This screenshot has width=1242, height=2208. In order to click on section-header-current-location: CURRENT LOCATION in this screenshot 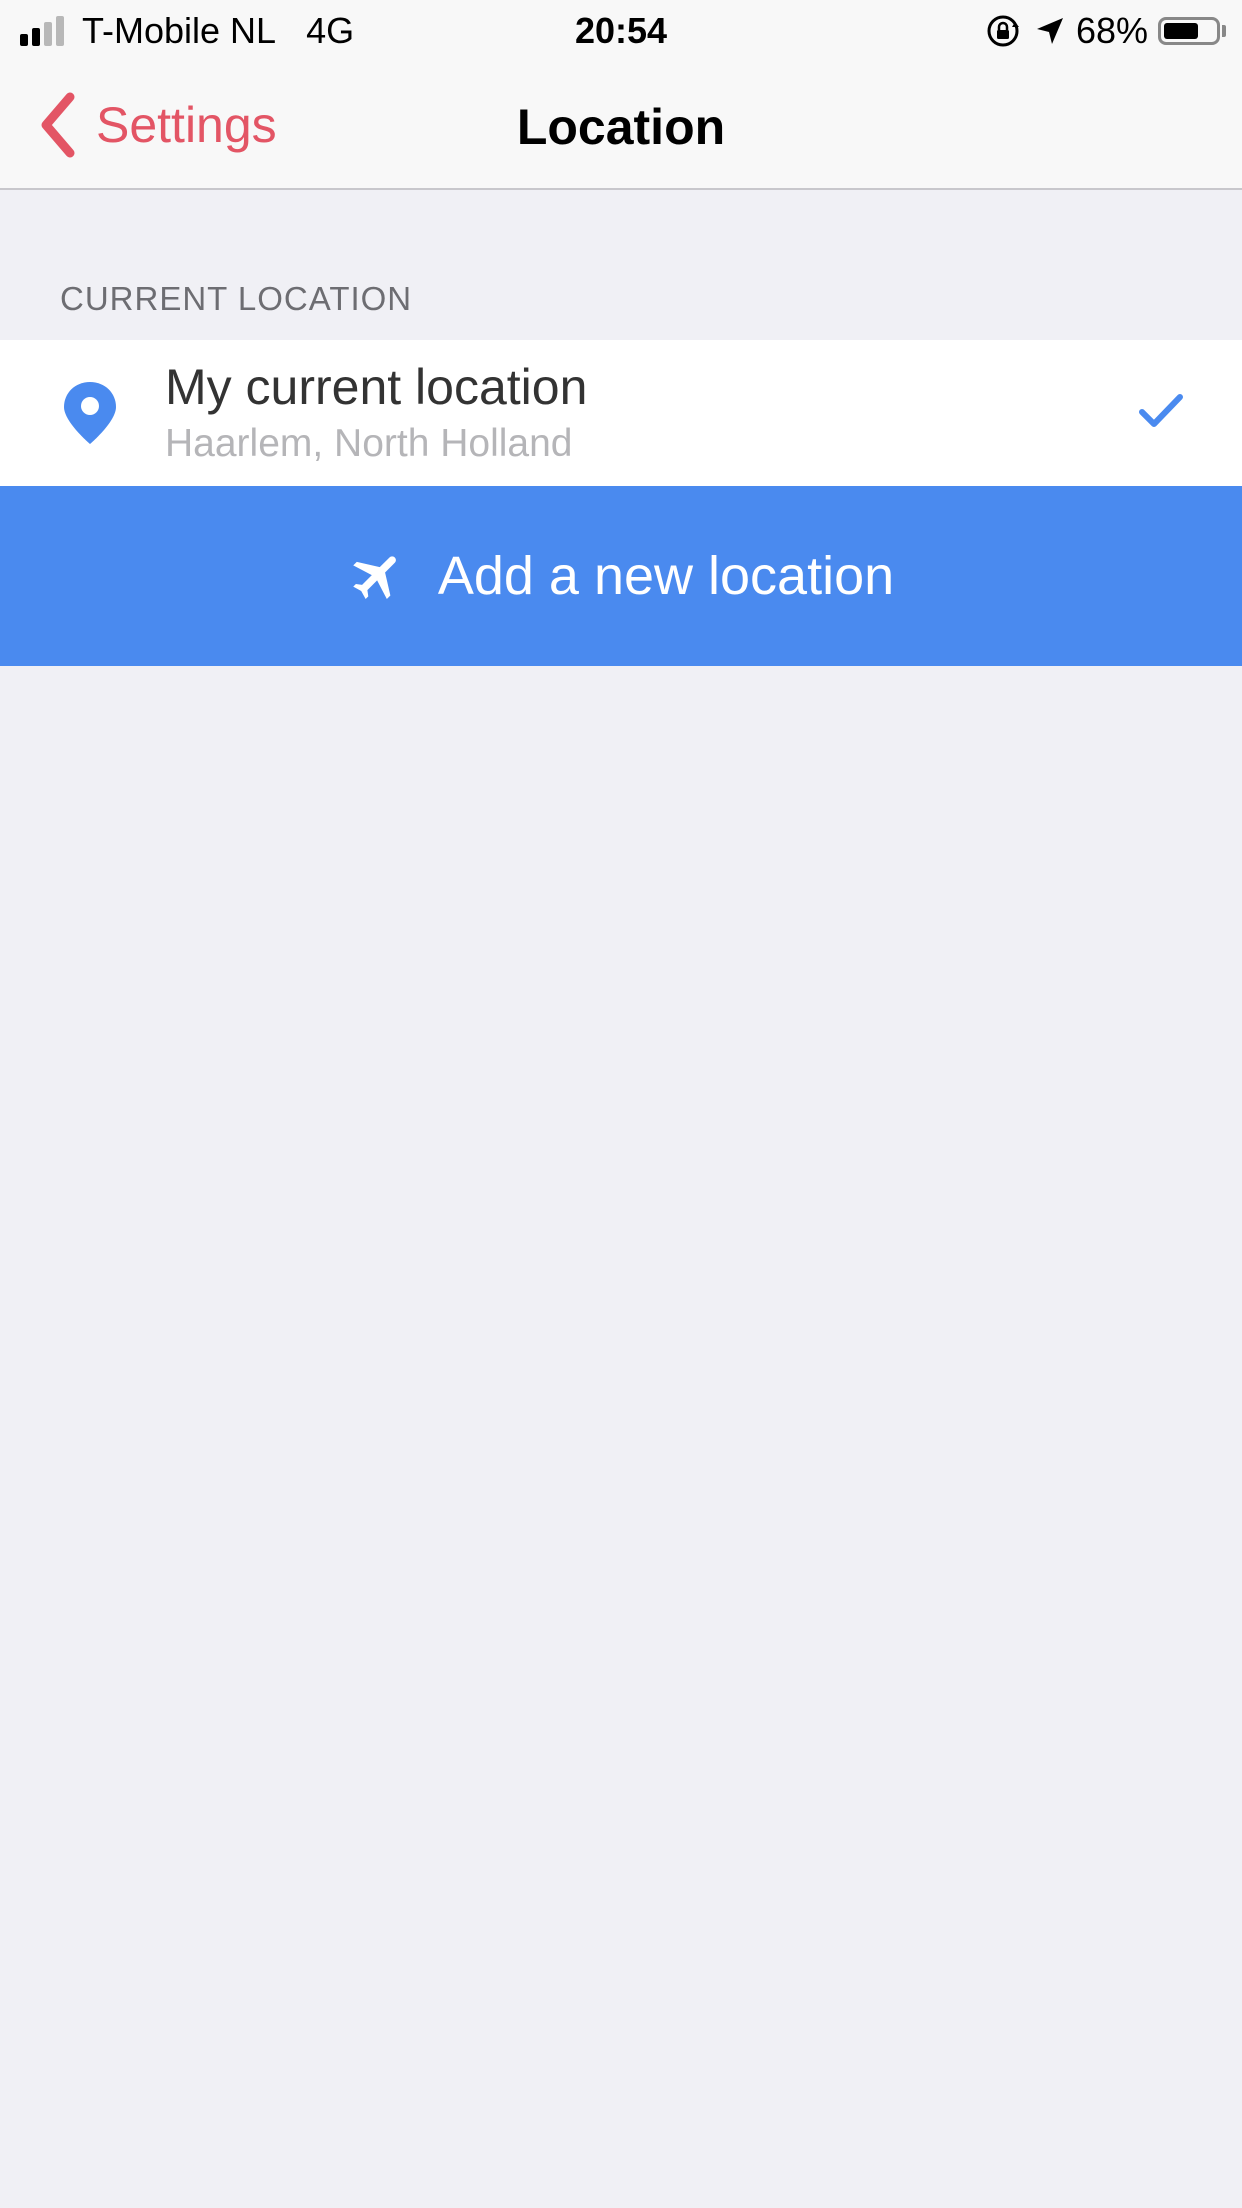, I will do `click(236, 298)`.